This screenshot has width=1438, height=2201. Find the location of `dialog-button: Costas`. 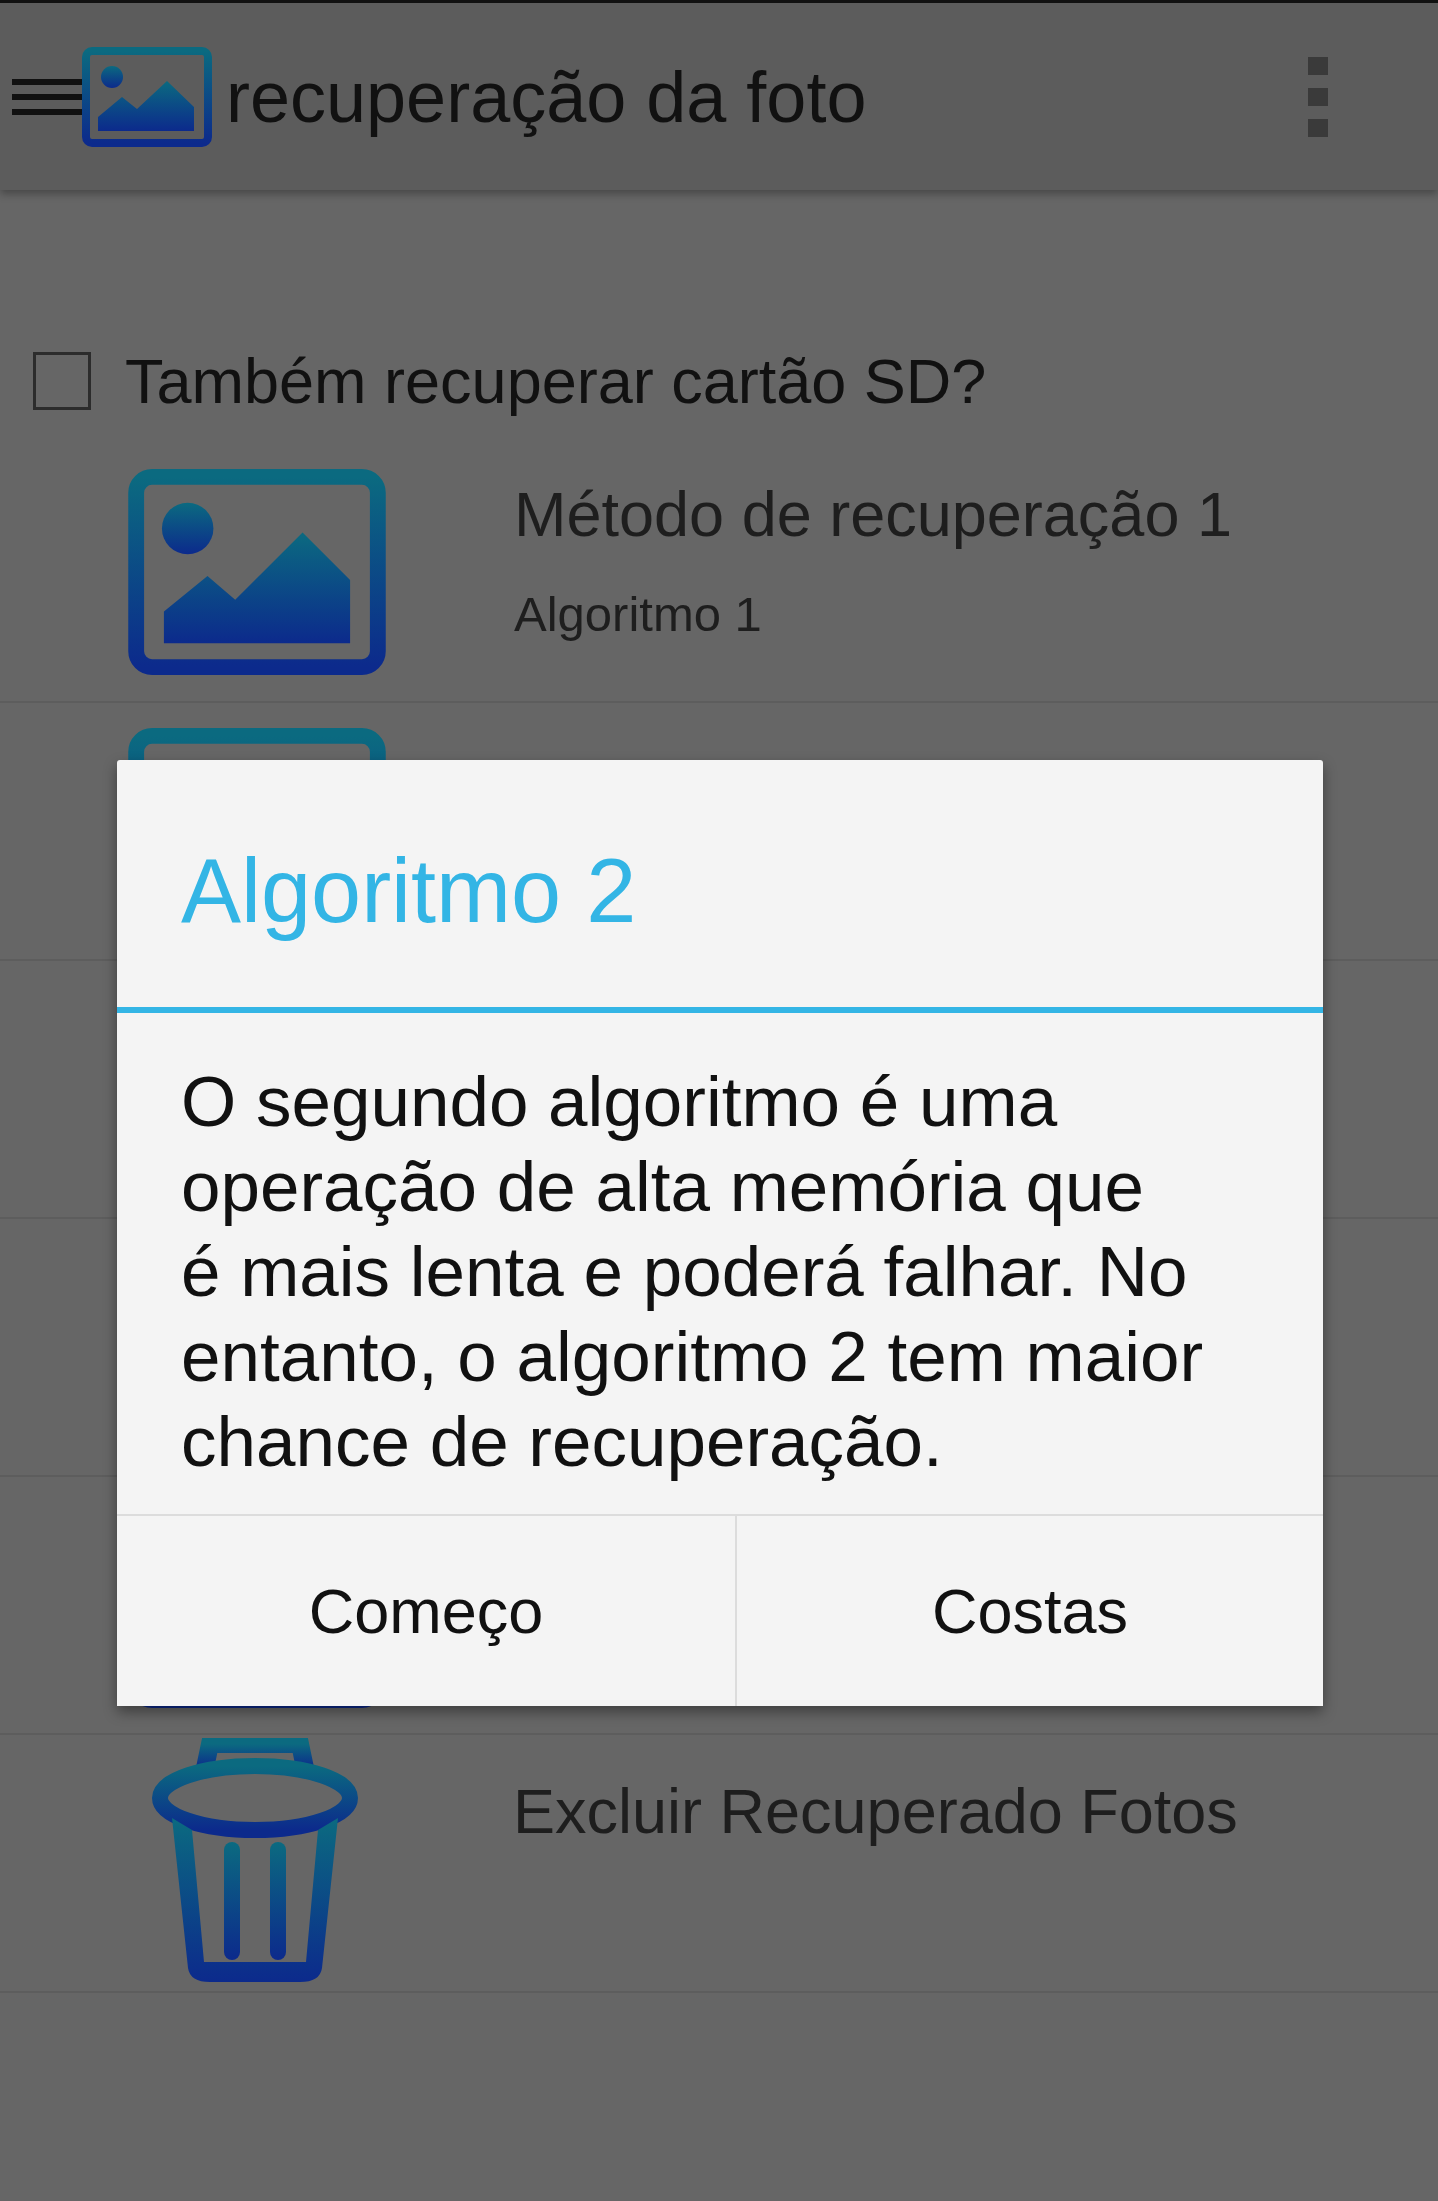

dialog-button: Costas is located at coordinates (1030, 1611).